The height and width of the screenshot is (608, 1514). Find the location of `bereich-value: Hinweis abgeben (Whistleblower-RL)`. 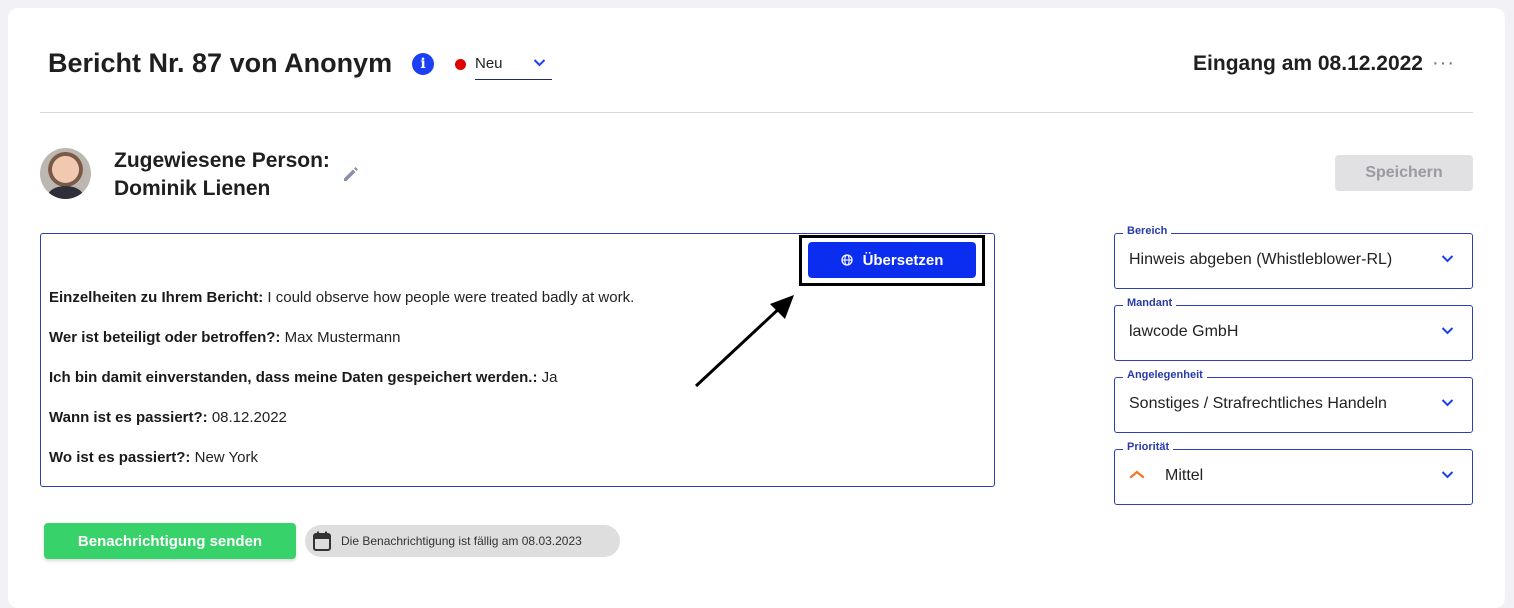

bereich-value: Hinweis abgeben (Whistleblower-RL) is located at coordinates (1261, 259).